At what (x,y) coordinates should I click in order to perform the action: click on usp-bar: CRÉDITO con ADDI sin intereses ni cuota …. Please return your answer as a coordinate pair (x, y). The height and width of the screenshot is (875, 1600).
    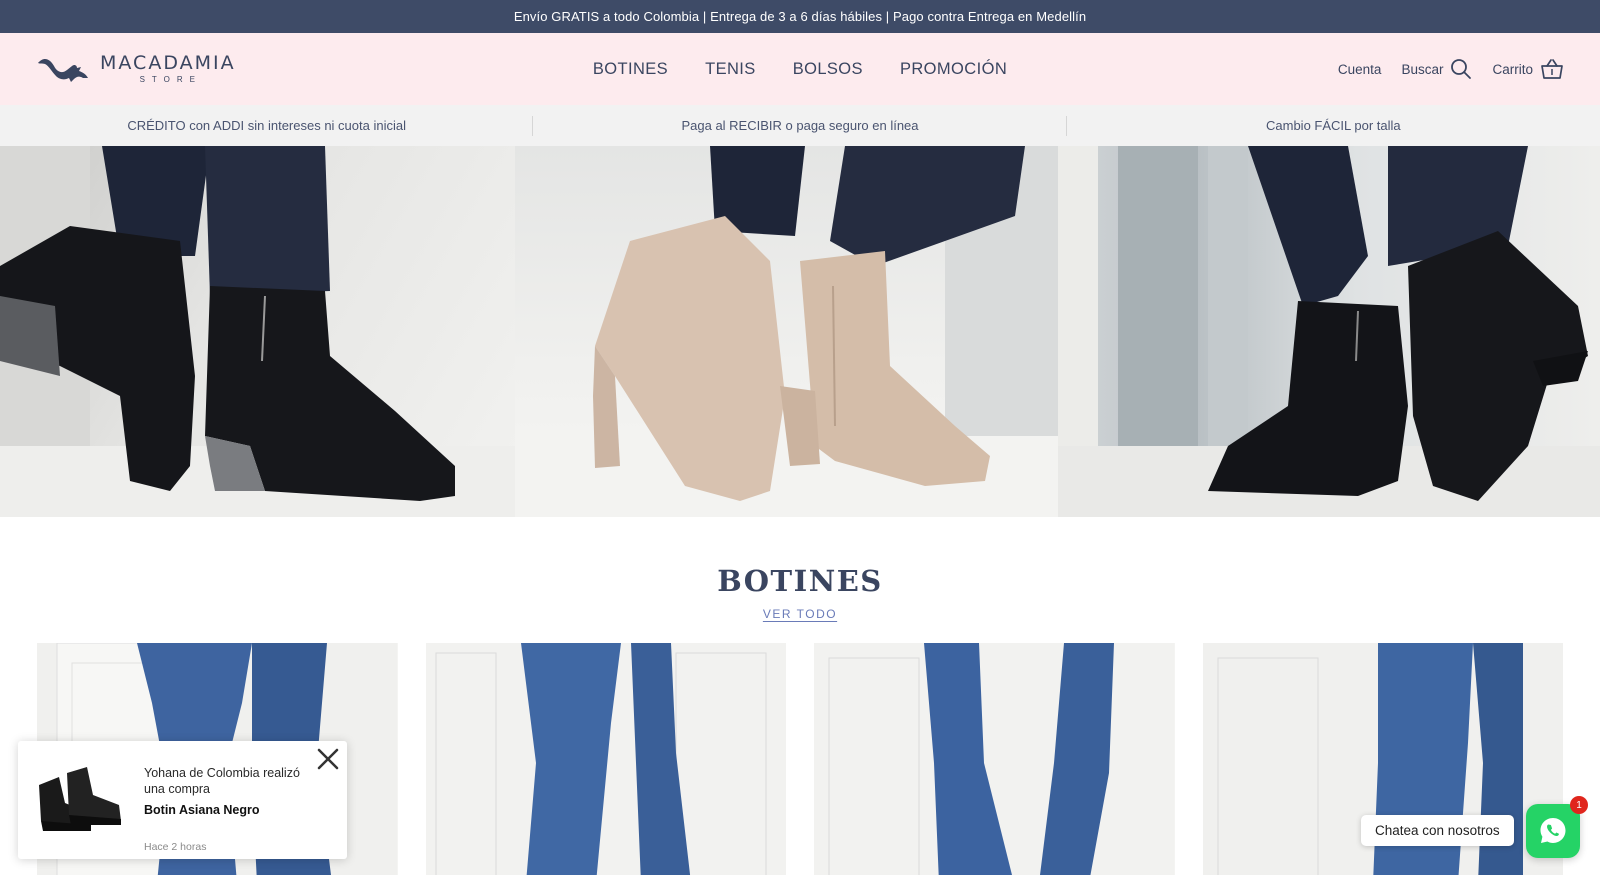
    Looking at the image, I should click on (800, 125).